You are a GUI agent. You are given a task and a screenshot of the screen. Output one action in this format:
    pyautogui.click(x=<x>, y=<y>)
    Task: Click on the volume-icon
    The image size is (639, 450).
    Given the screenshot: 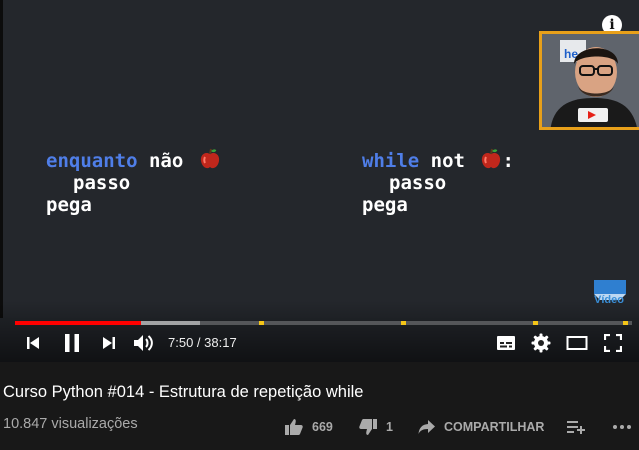 What is the action you would take?
    pyautogui.click(x=143, y=343)
    